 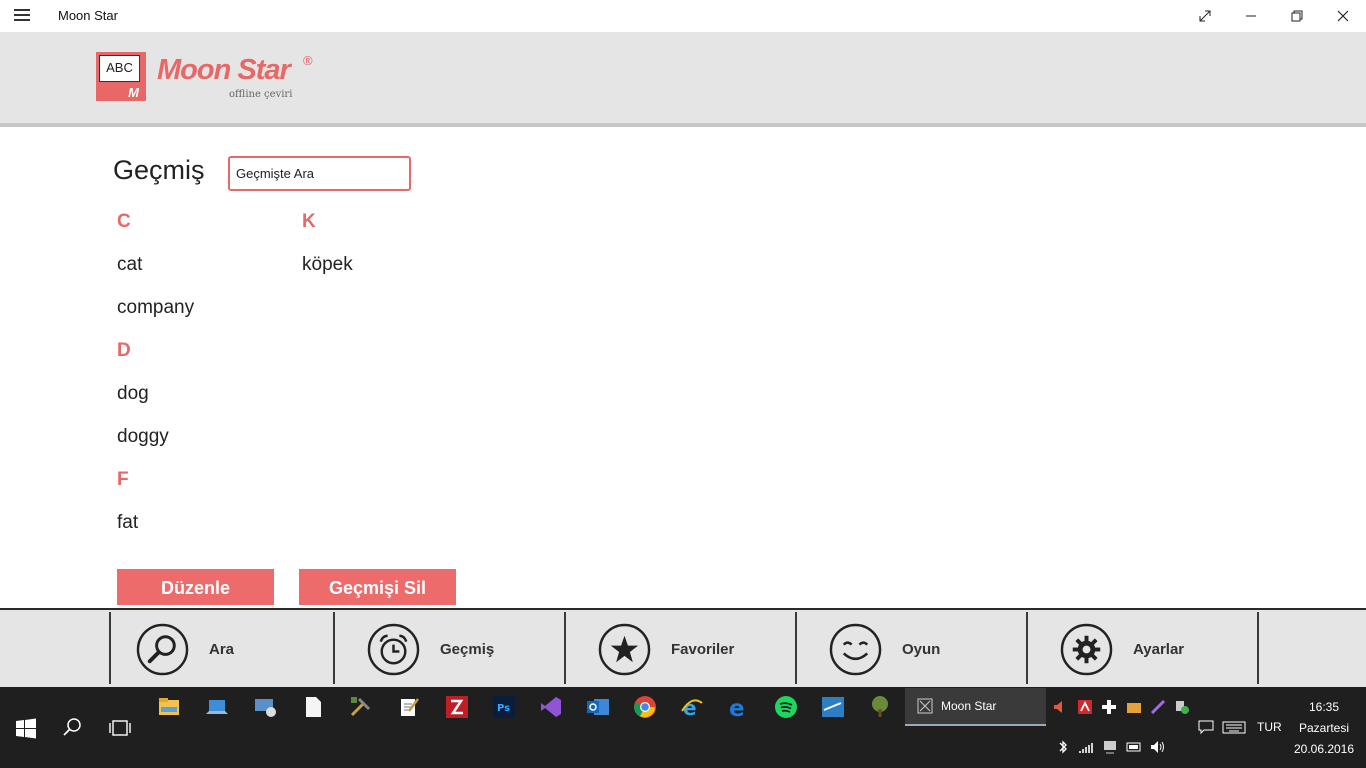 I want to click on security-check-icon, so click(x=1182, y=707).